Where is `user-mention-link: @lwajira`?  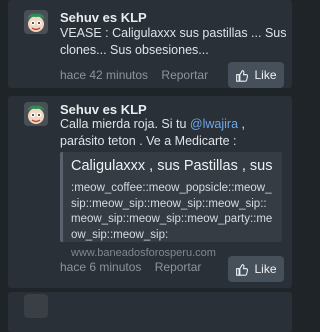 user-mention-link: @lwajira is located at coordinates (214, 124).